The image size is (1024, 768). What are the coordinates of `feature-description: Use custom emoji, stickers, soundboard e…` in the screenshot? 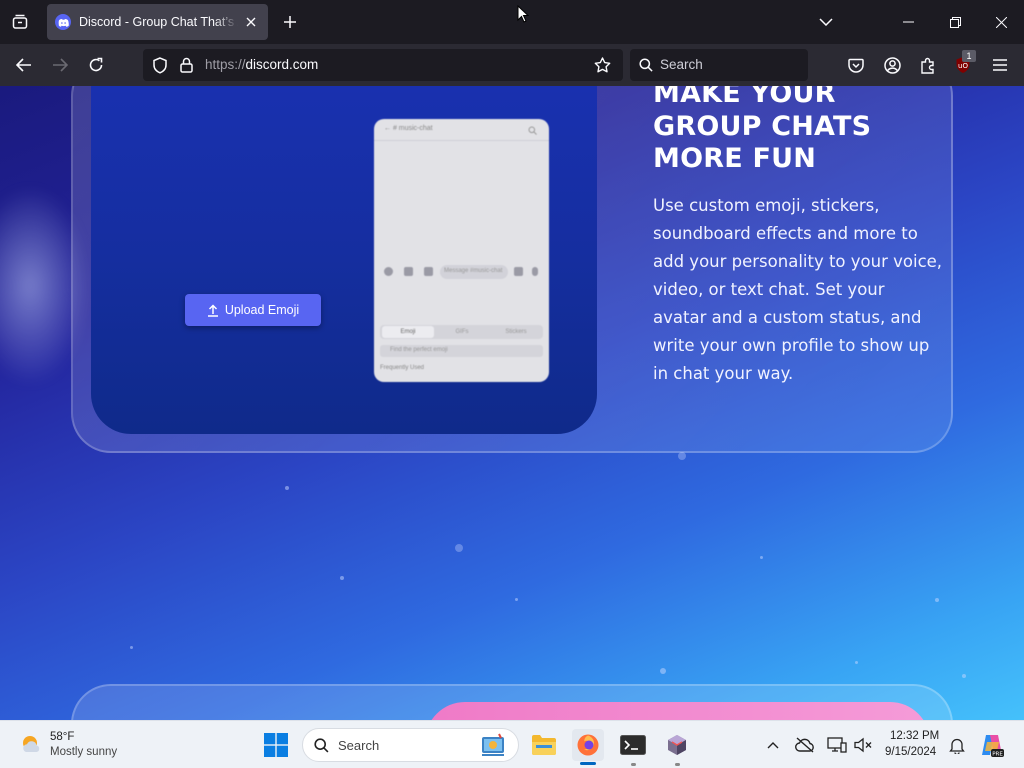 It's located at (798, 289).